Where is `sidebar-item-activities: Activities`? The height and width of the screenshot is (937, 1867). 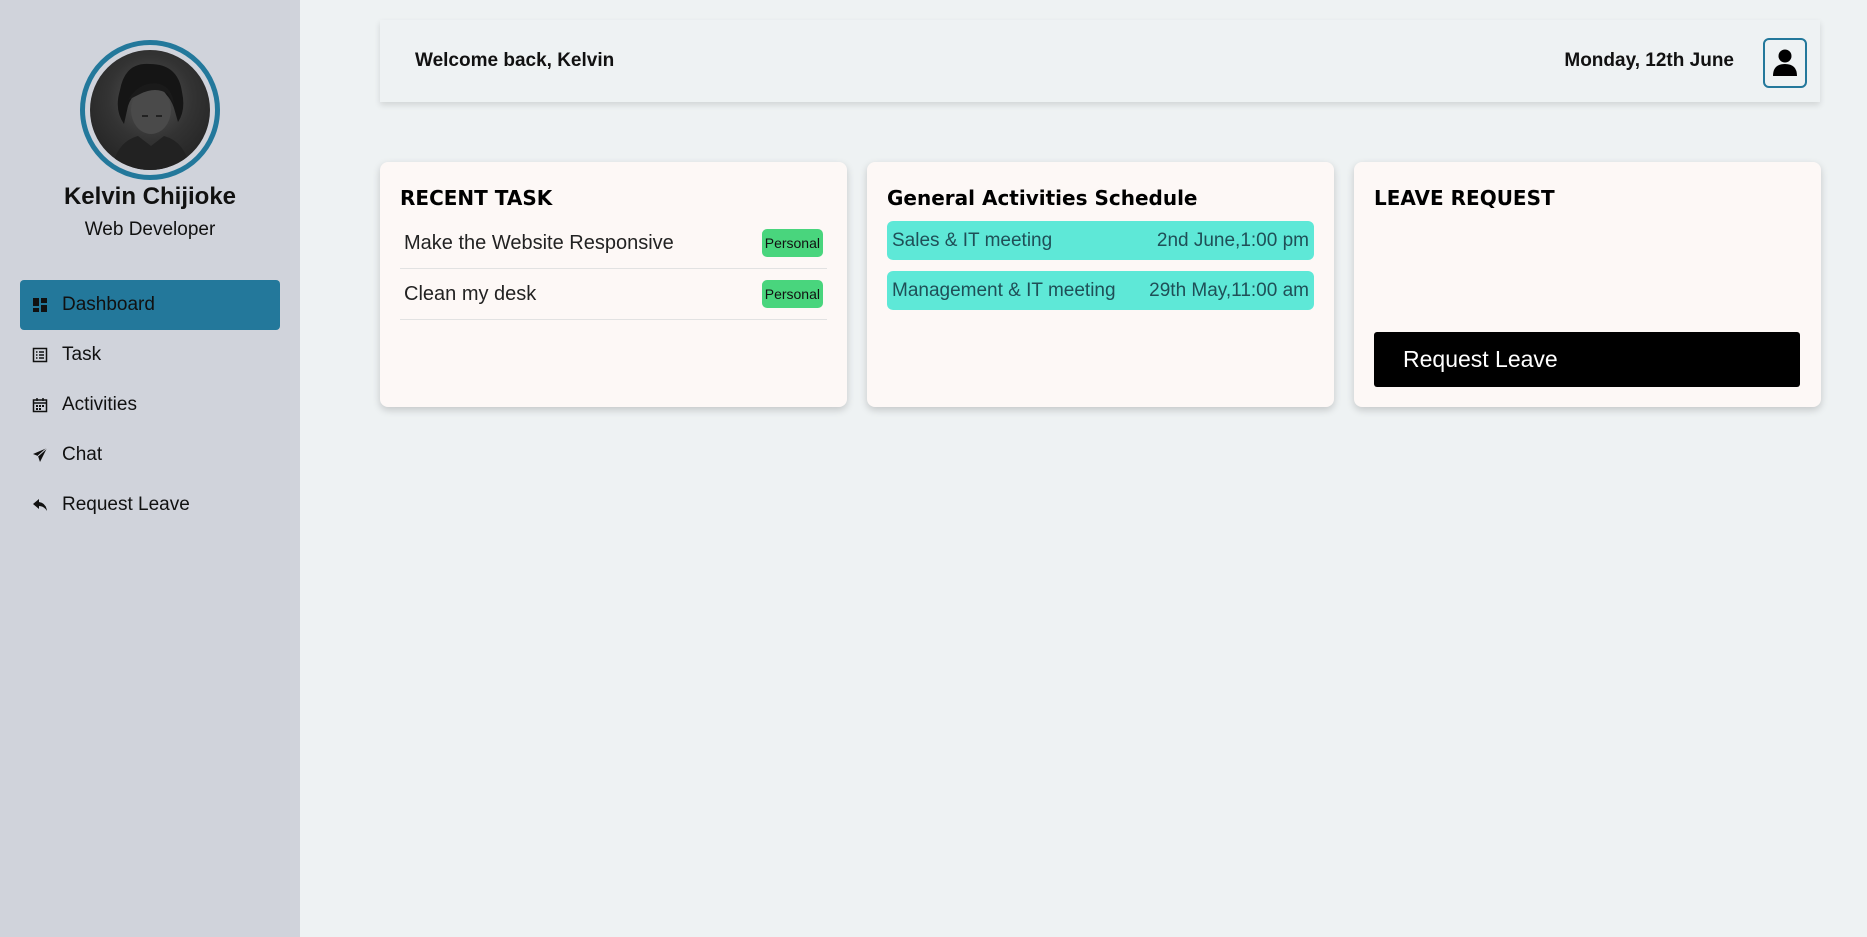
sidebar-item-activities: Activities is located at coordinates (150, 405).